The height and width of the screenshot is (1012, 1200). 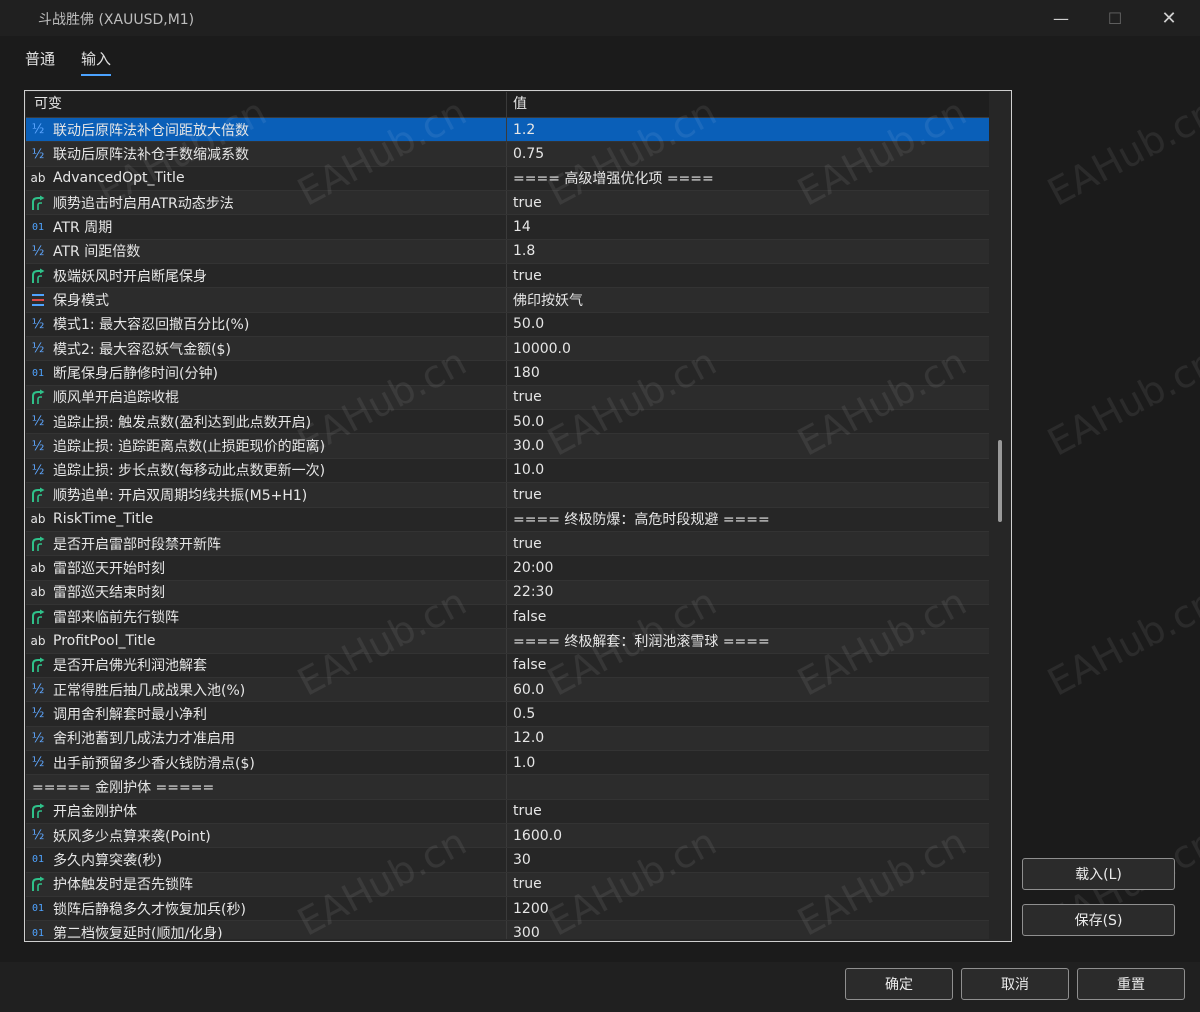 I want to click on parameter-name-cell: ½ 模式1: 最大容忍回撤百分比(%), so click(x=266, y=324).